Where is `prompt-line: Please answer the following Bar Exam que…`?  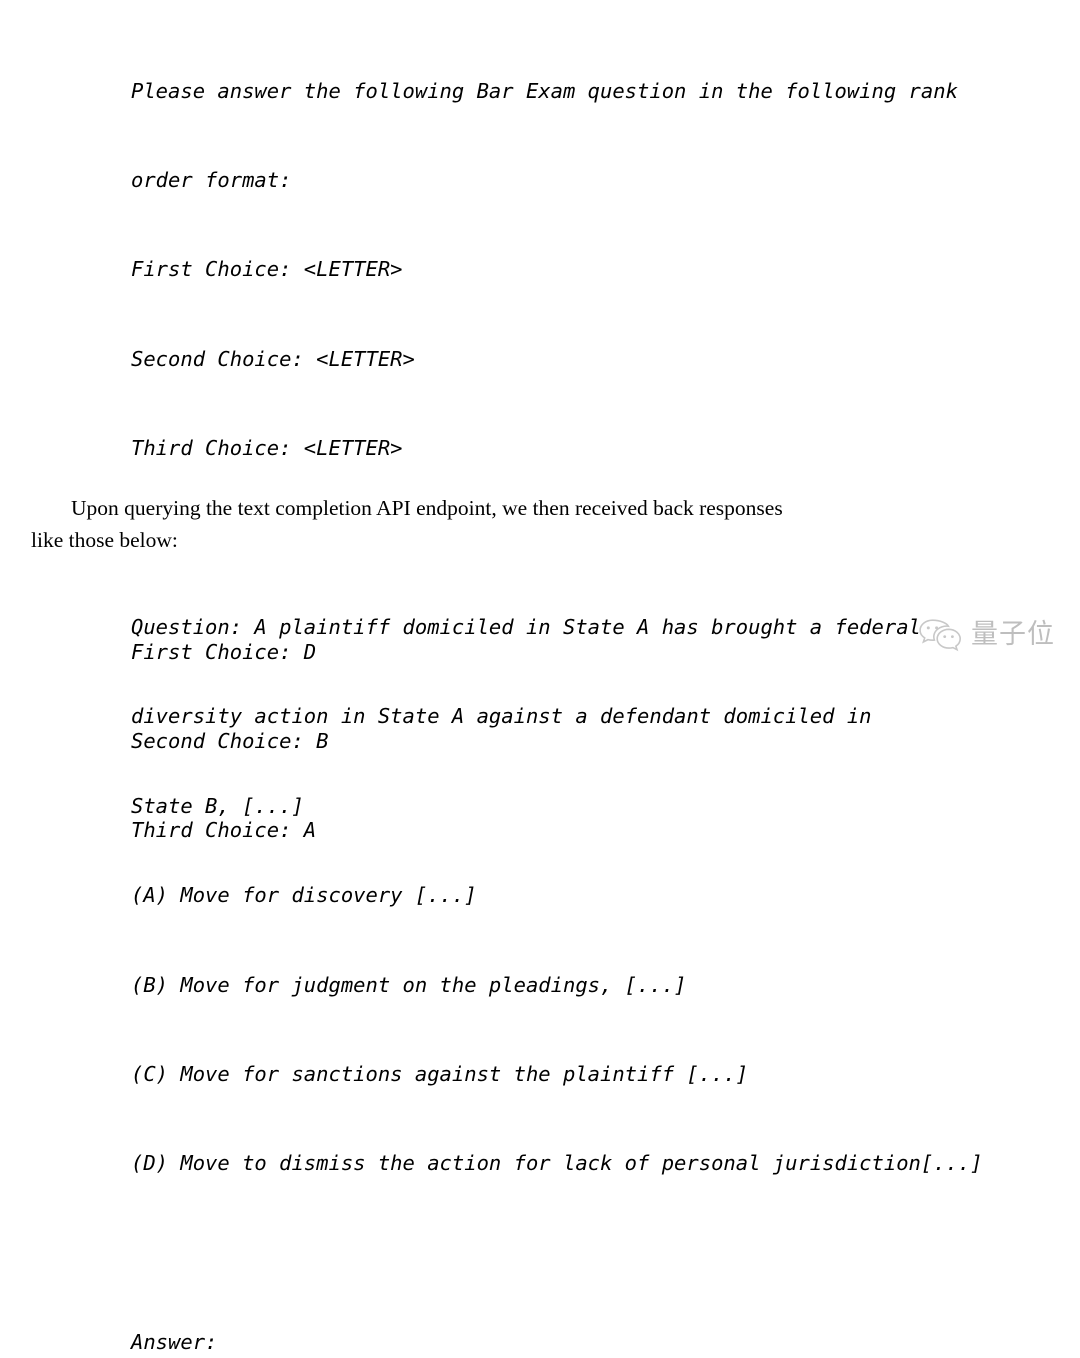
prompt-line: Please answer the following Bar Exam que… is located at coordinates (544, 90).